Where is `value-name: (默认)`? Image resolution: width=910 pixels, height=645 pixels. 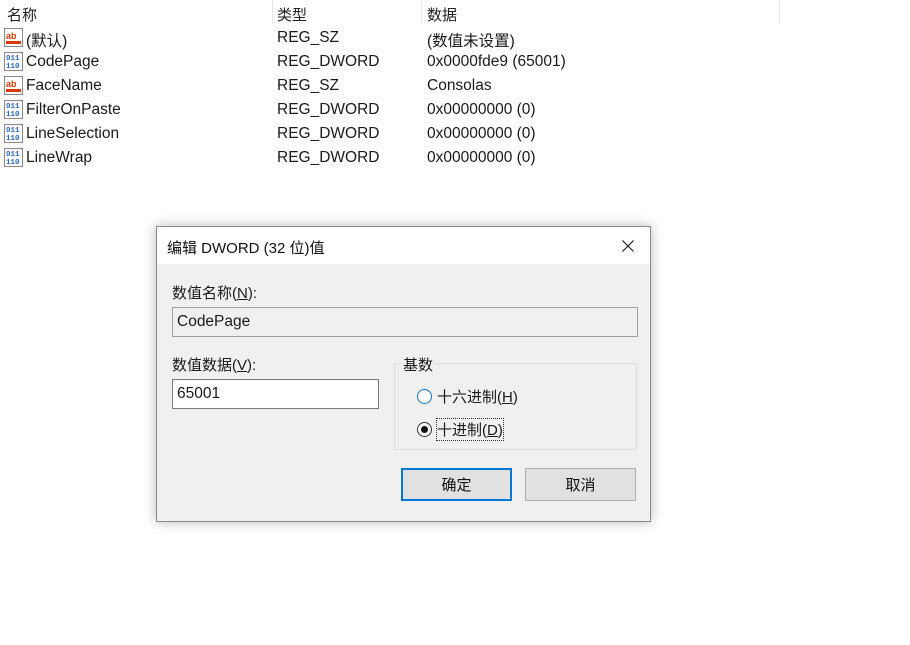
value-name: (默认) is located at coordinates (47, 41).